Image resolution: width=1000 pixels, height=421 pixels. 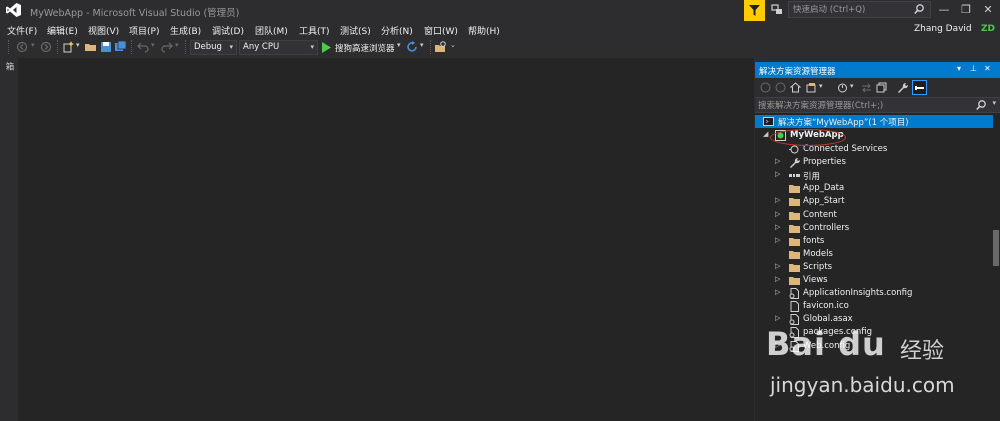 I want to click on solution-explorer-search: ▾, so click(x=877, y=105).